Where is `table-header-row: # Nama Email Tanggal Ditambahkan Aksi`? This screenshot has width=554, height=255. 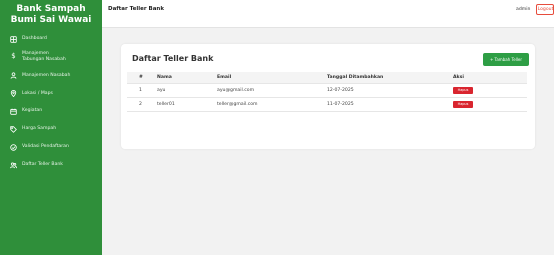
table-header-row: # Nama Email Tanggal Ditambahkan Aksi is located at coordinates (327, 78).